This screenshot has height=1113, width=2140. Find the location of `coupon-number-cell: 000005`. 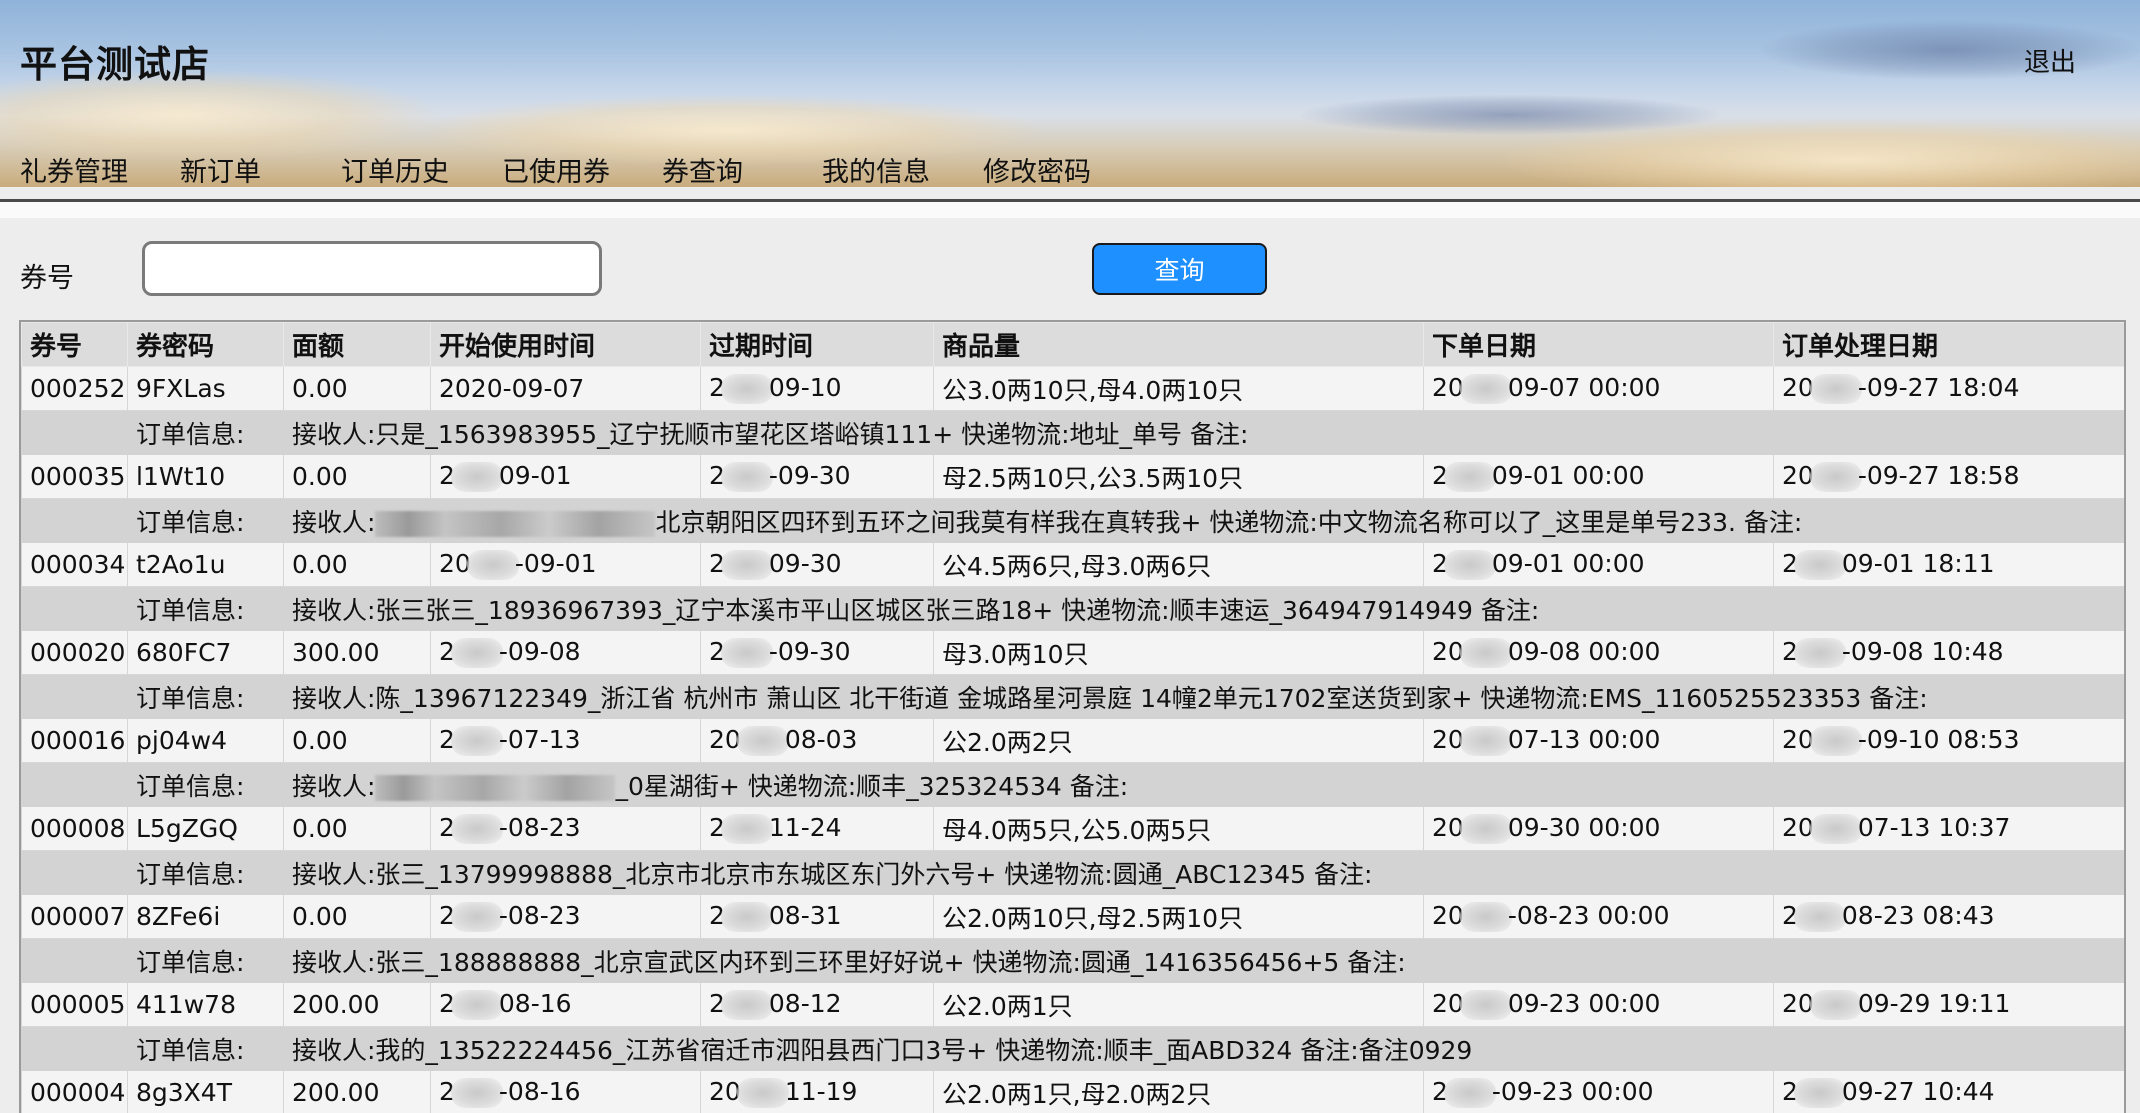

coupon-number-cell: 000005 is located at coordinates (74, 1004).